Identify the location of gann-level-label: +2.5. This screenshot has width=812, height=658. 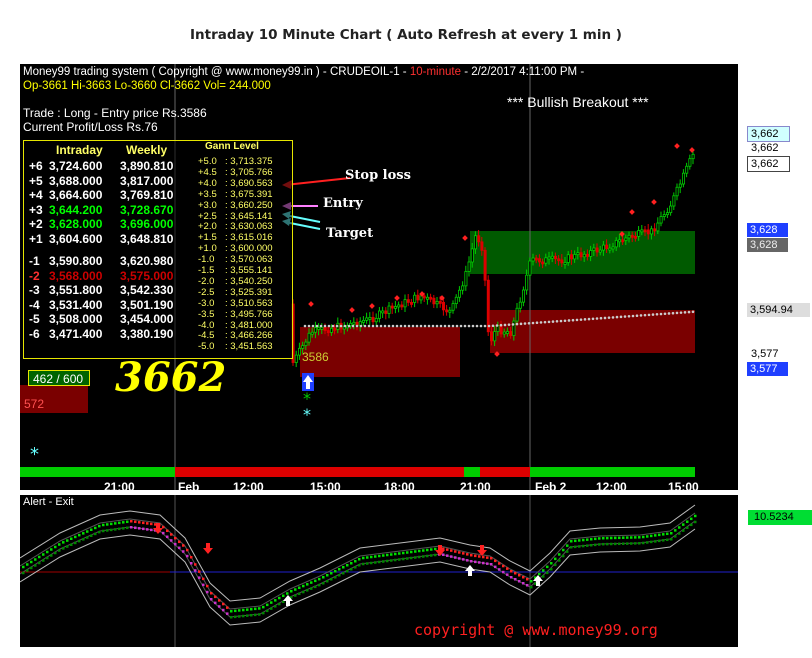
(207, 216).